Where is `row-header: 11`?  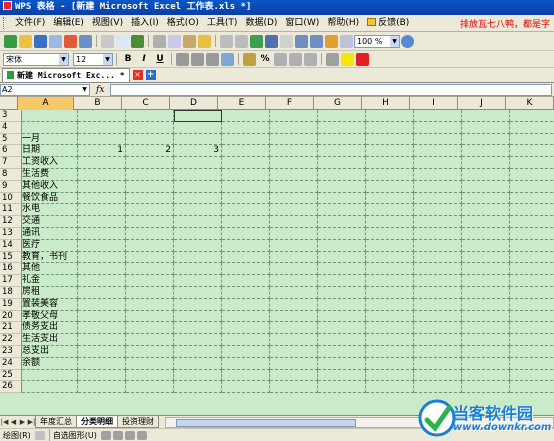
row-header: 11 is located at coordinates (11, 210).